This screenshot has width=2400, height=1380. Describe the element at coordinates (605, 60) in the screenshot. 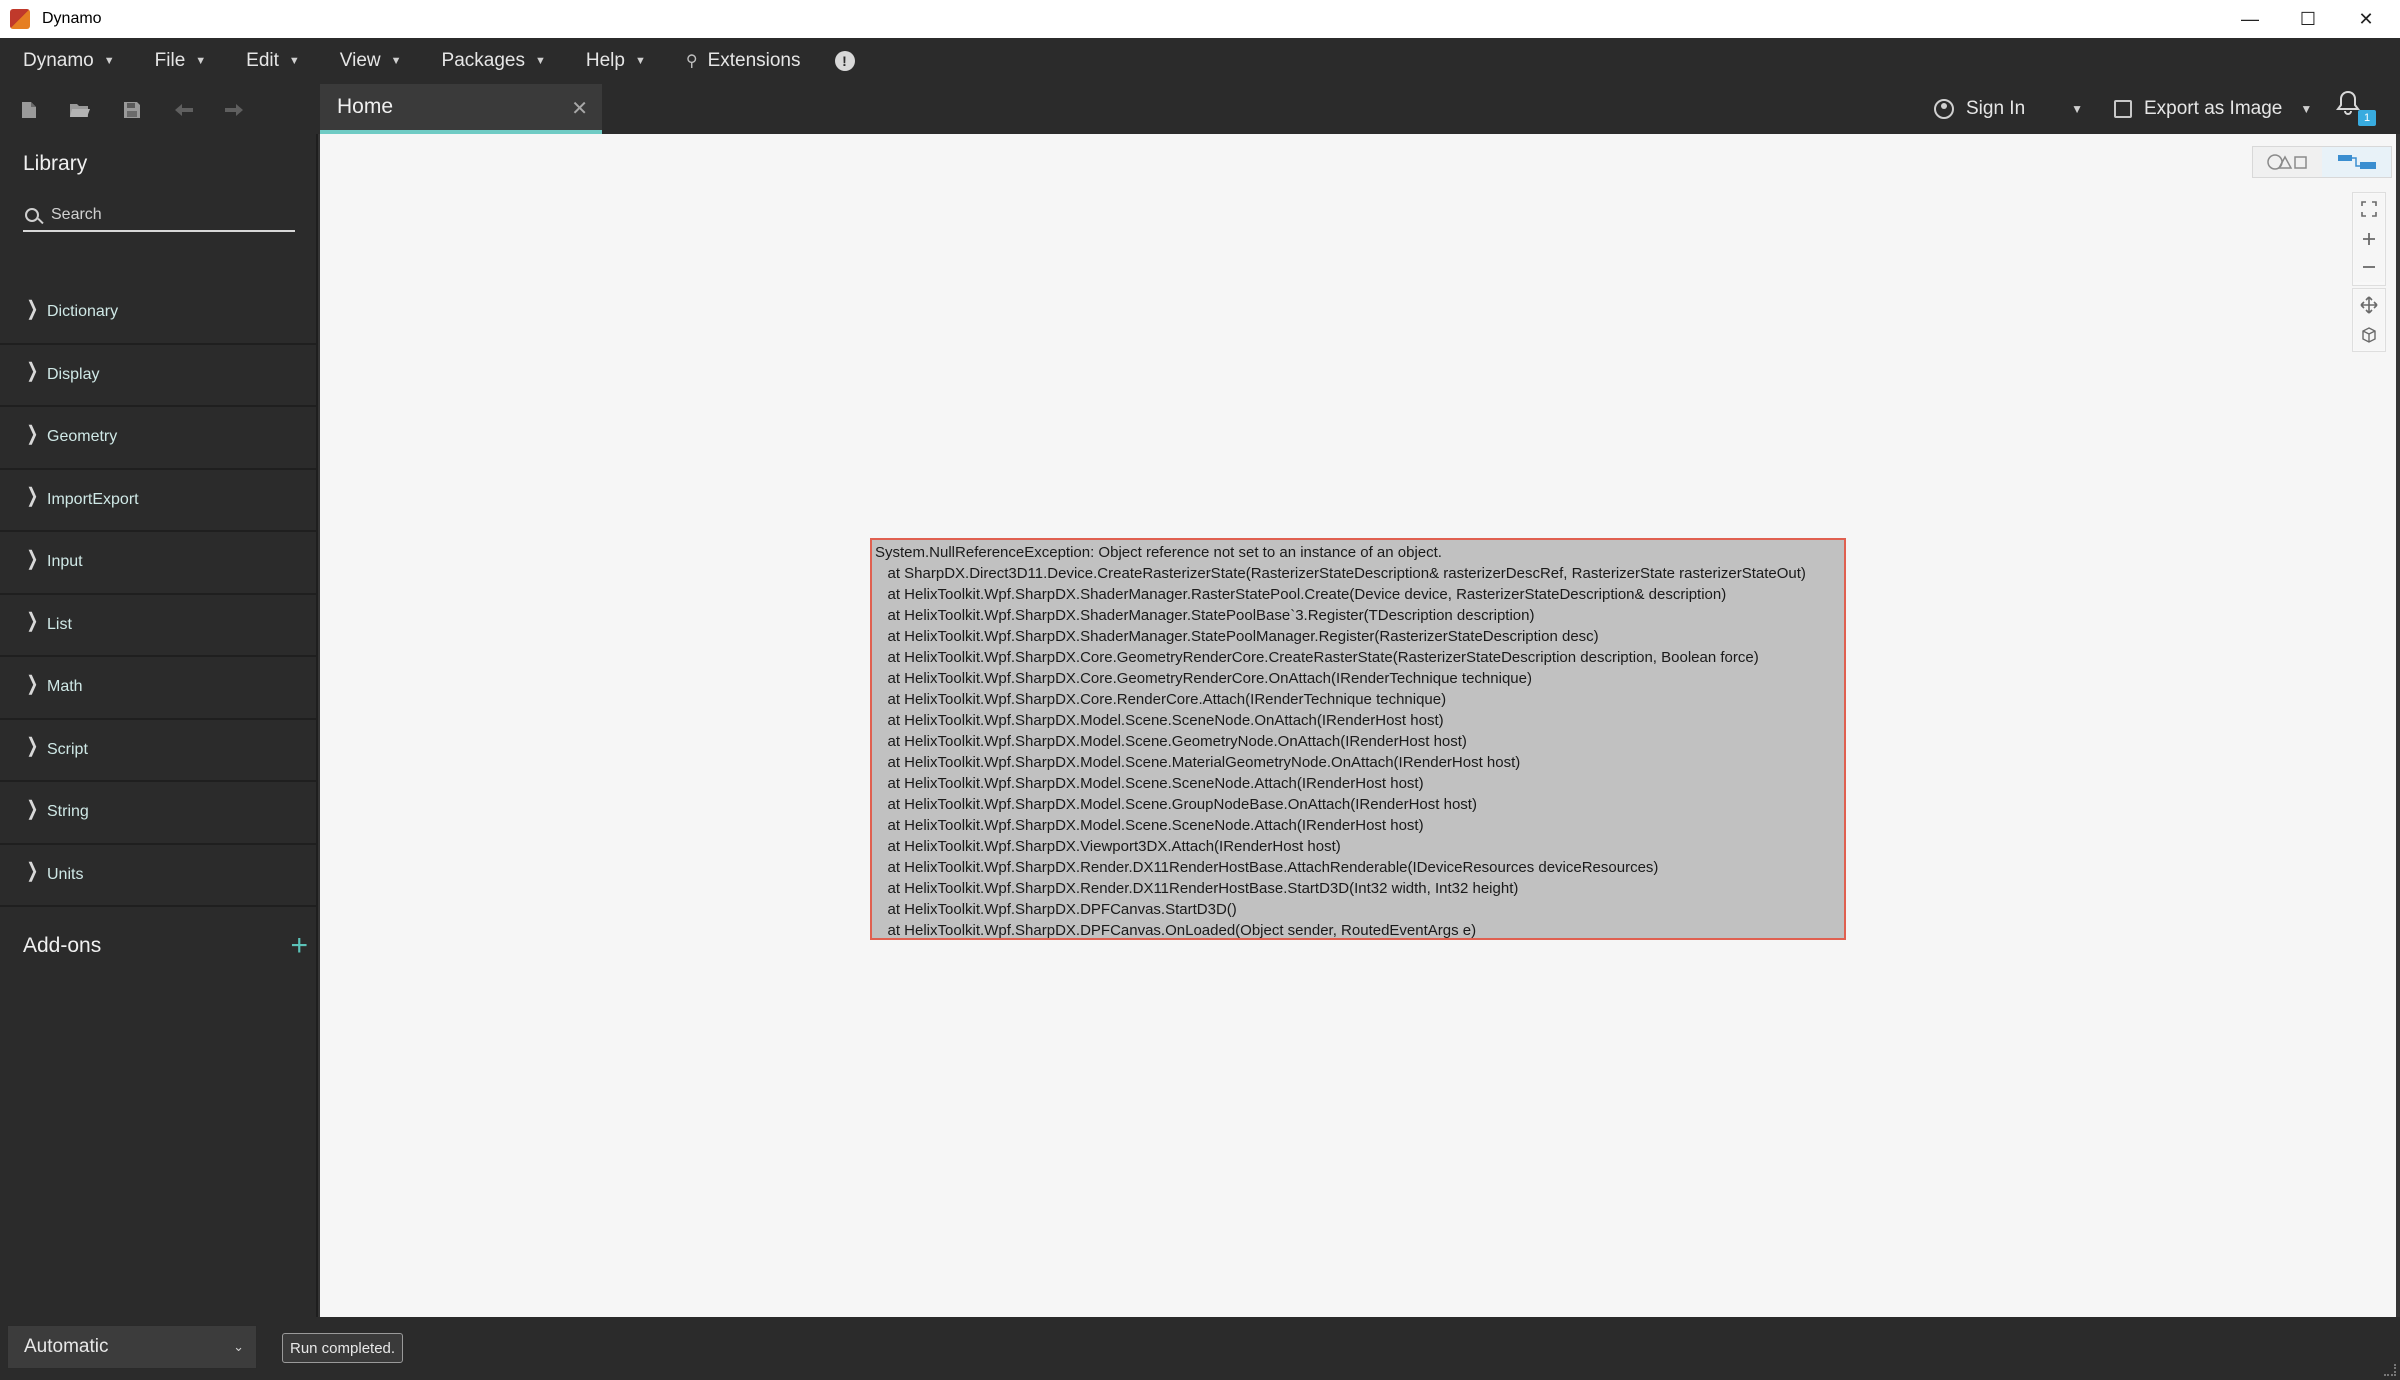

I see `menu-label: Help` at that location.